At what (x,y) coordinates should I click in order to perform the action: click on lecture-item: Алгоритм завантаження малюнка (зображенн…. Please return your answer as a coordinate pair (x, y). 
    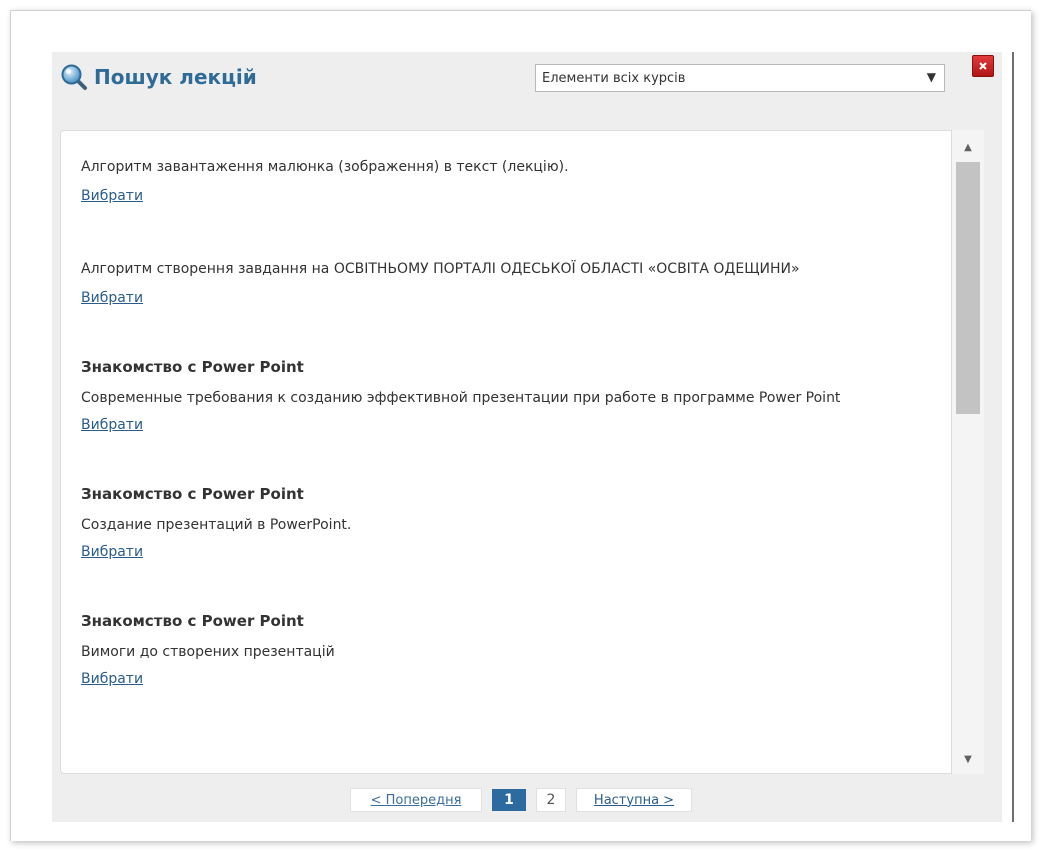
    Looking at the image, I should click on (501, 180).